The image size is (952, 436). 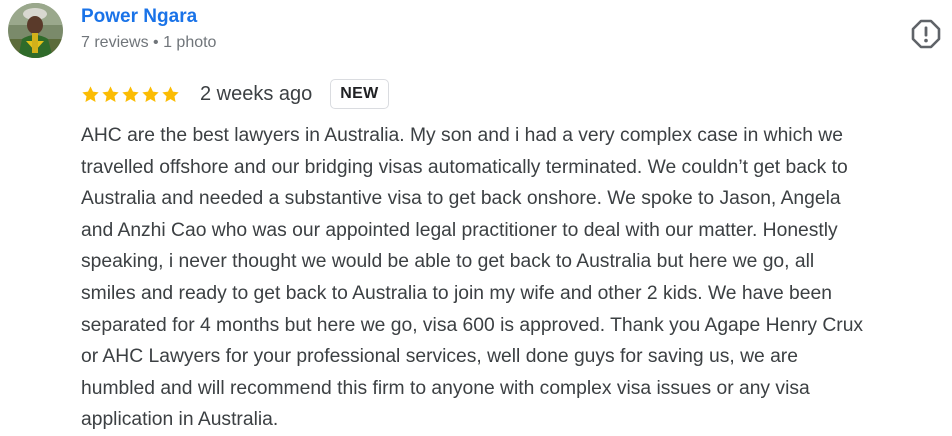 I want to click on report-button, so click(x=926, y=34).